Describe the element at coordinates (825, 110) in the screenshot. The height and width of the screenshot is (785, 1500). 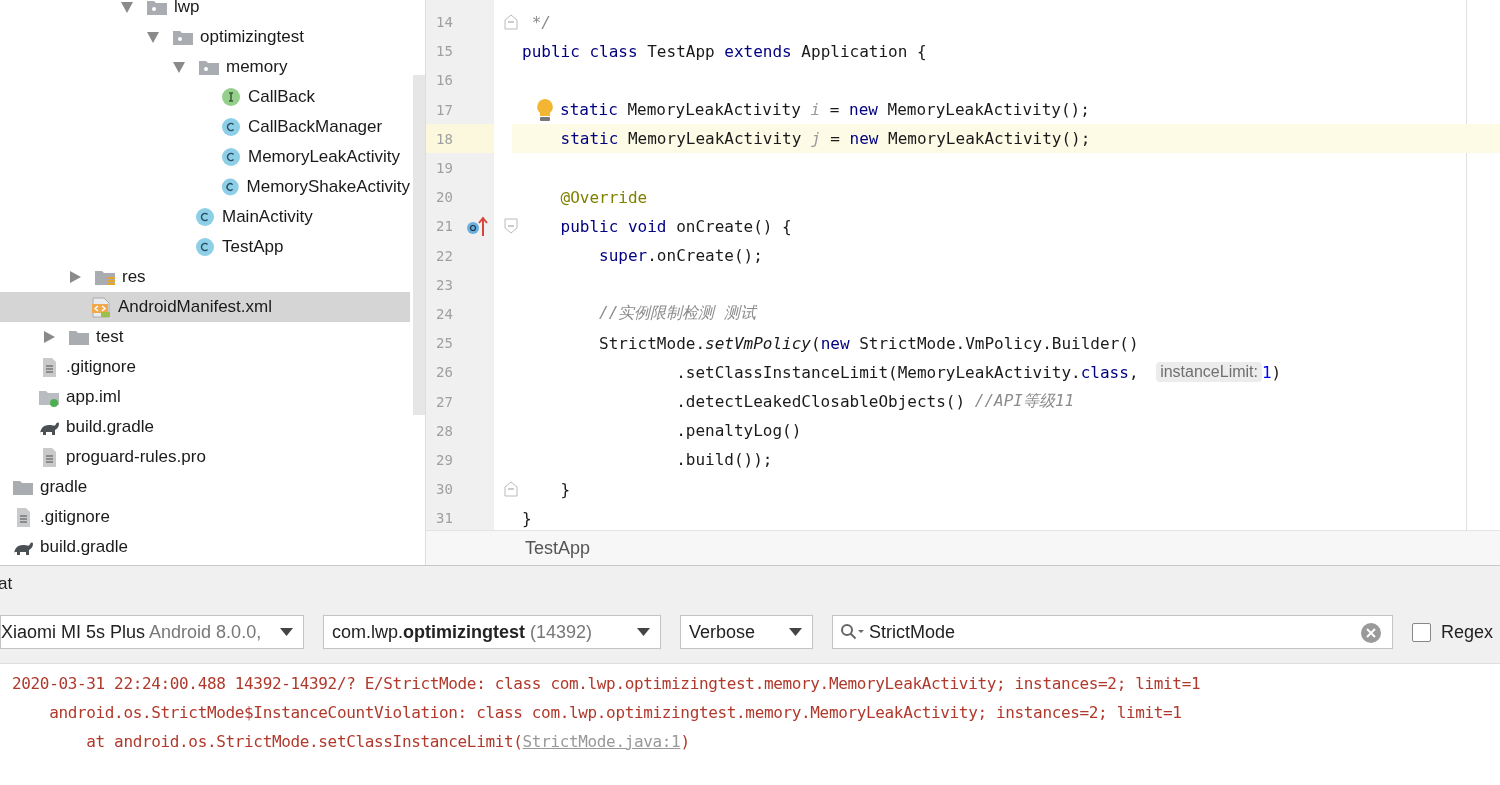
I see `code-line: static MemoryLeakActivity i = new MemoryLeakActivity();` at that location.